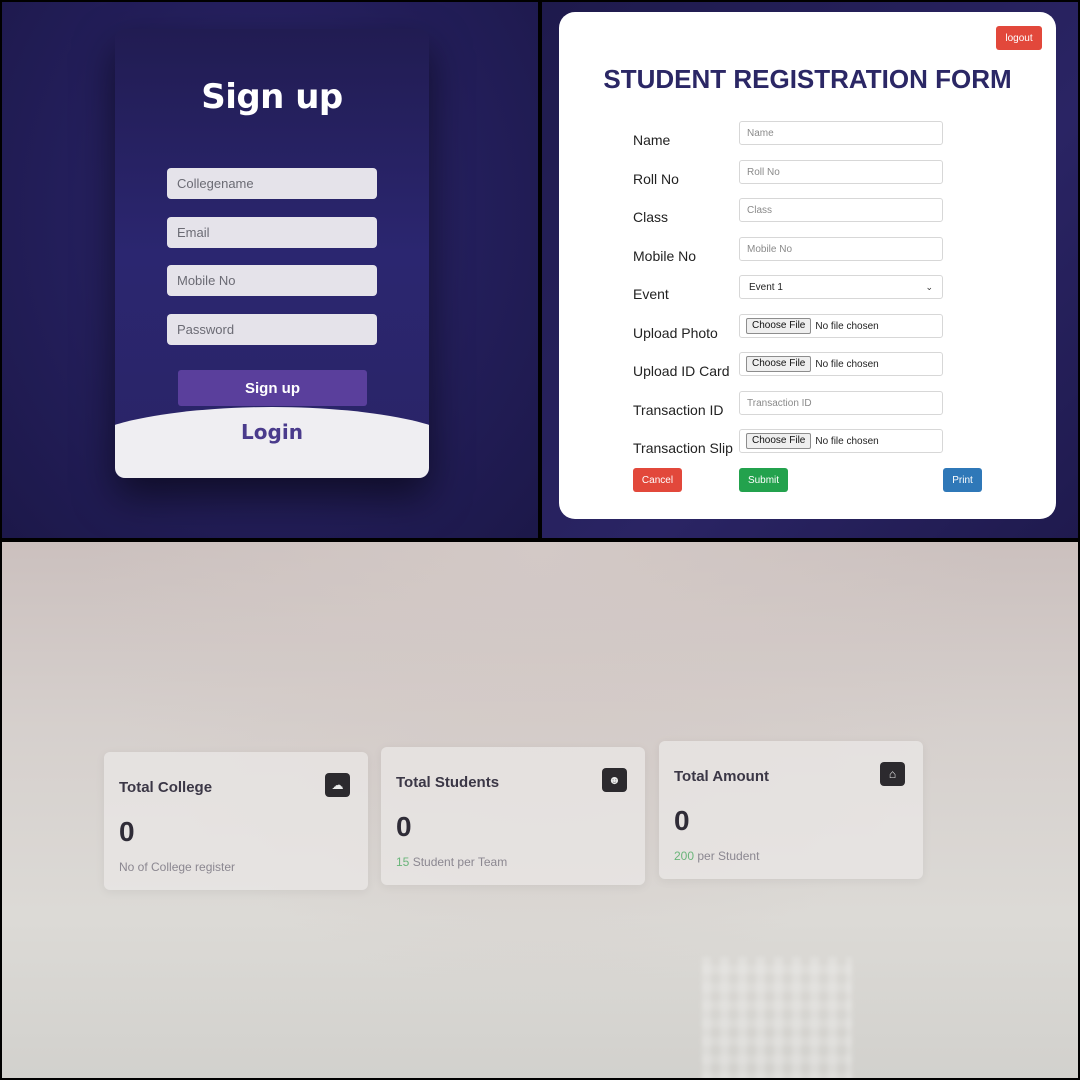  Describe the element at coordinates (841, 249) in the screenshot. I see `mobile-no-input` at that location.